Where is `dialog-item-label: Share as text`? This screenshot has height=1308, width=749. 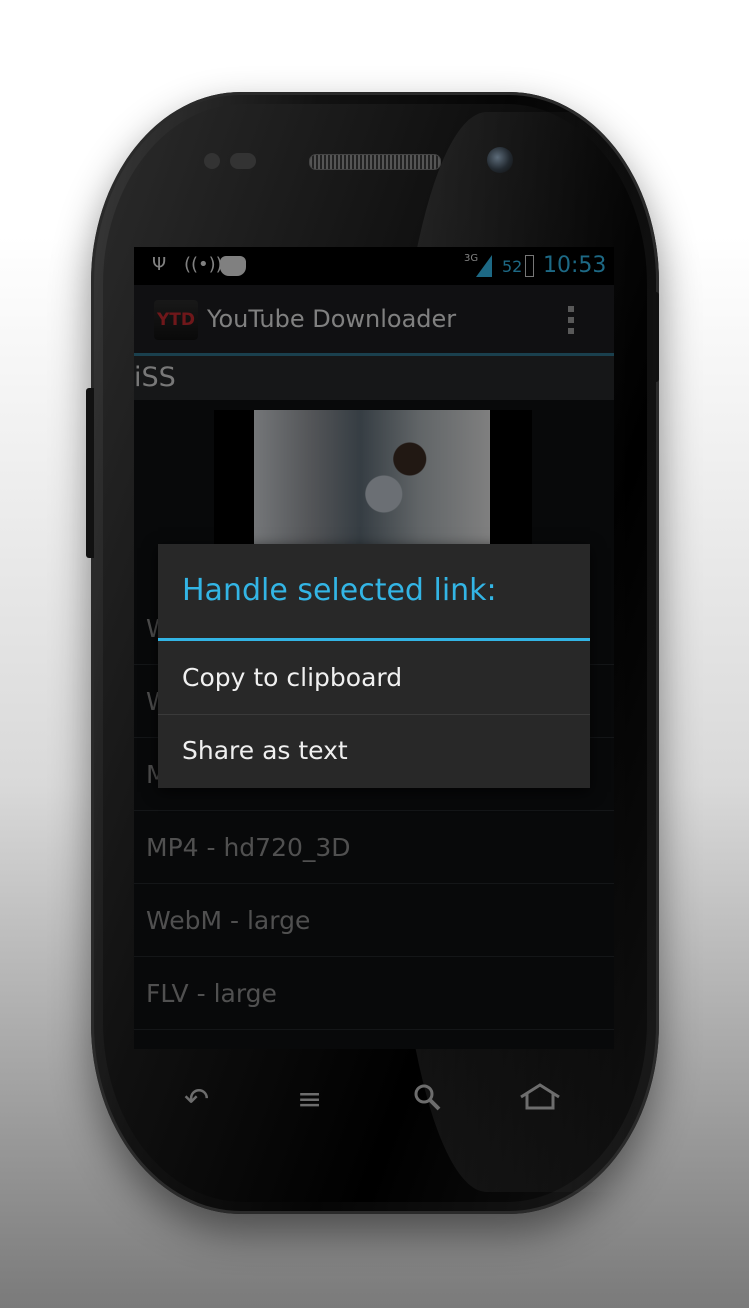 dialog-item-label: Share as text is located at coordinates (265, 750).